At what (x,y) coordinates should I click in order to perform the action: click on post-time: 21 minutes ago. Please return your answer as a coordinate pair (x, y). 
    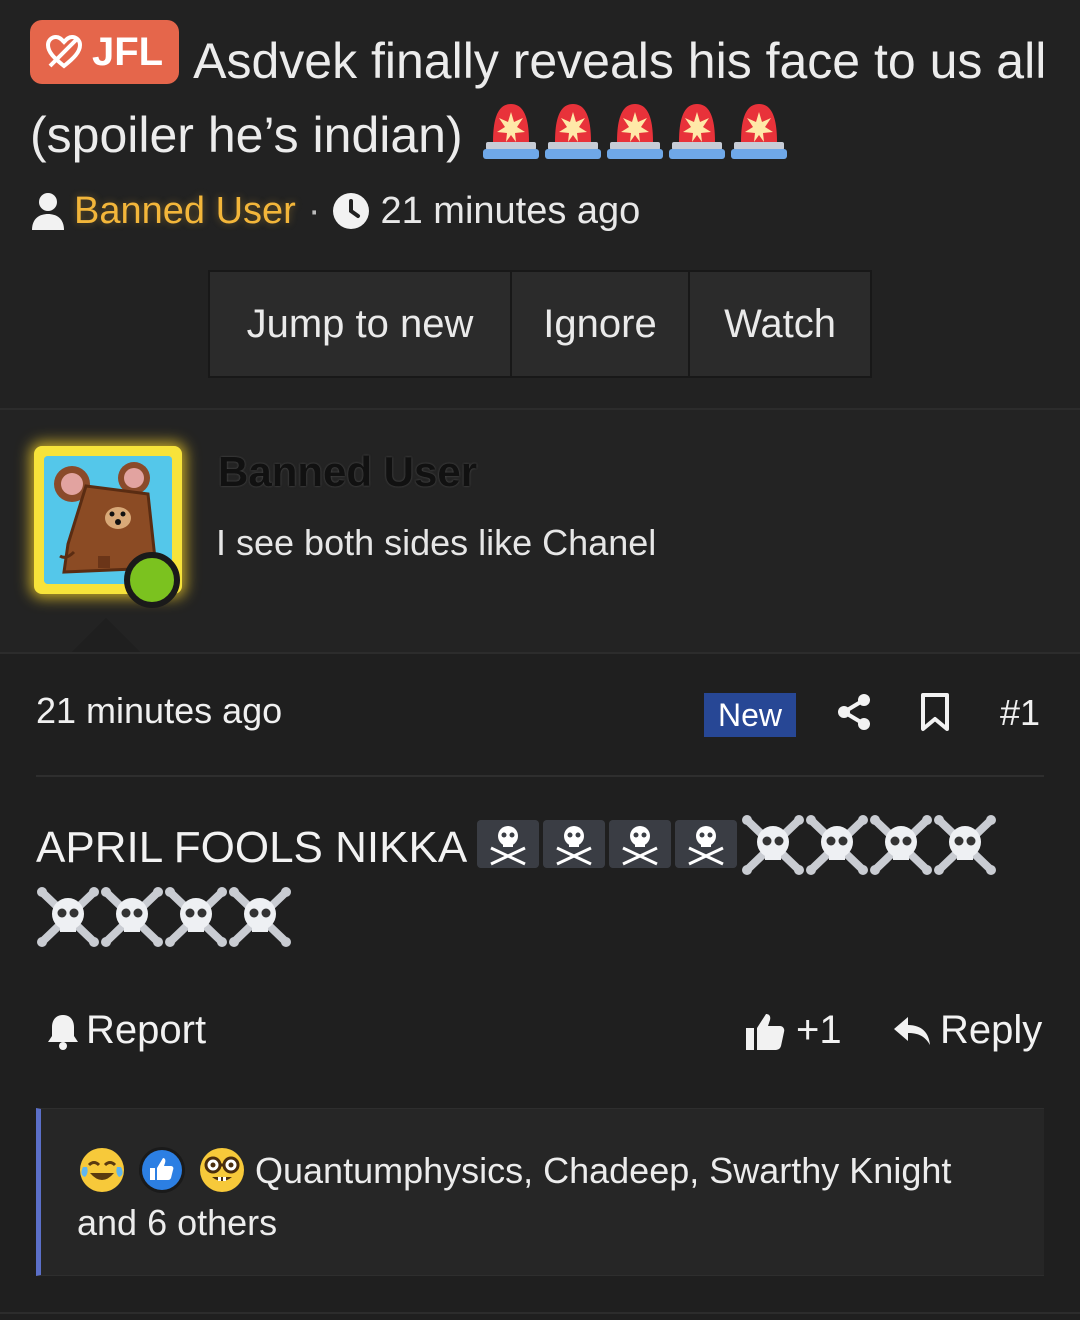
    Looking at the image, I should click on (159, 711).